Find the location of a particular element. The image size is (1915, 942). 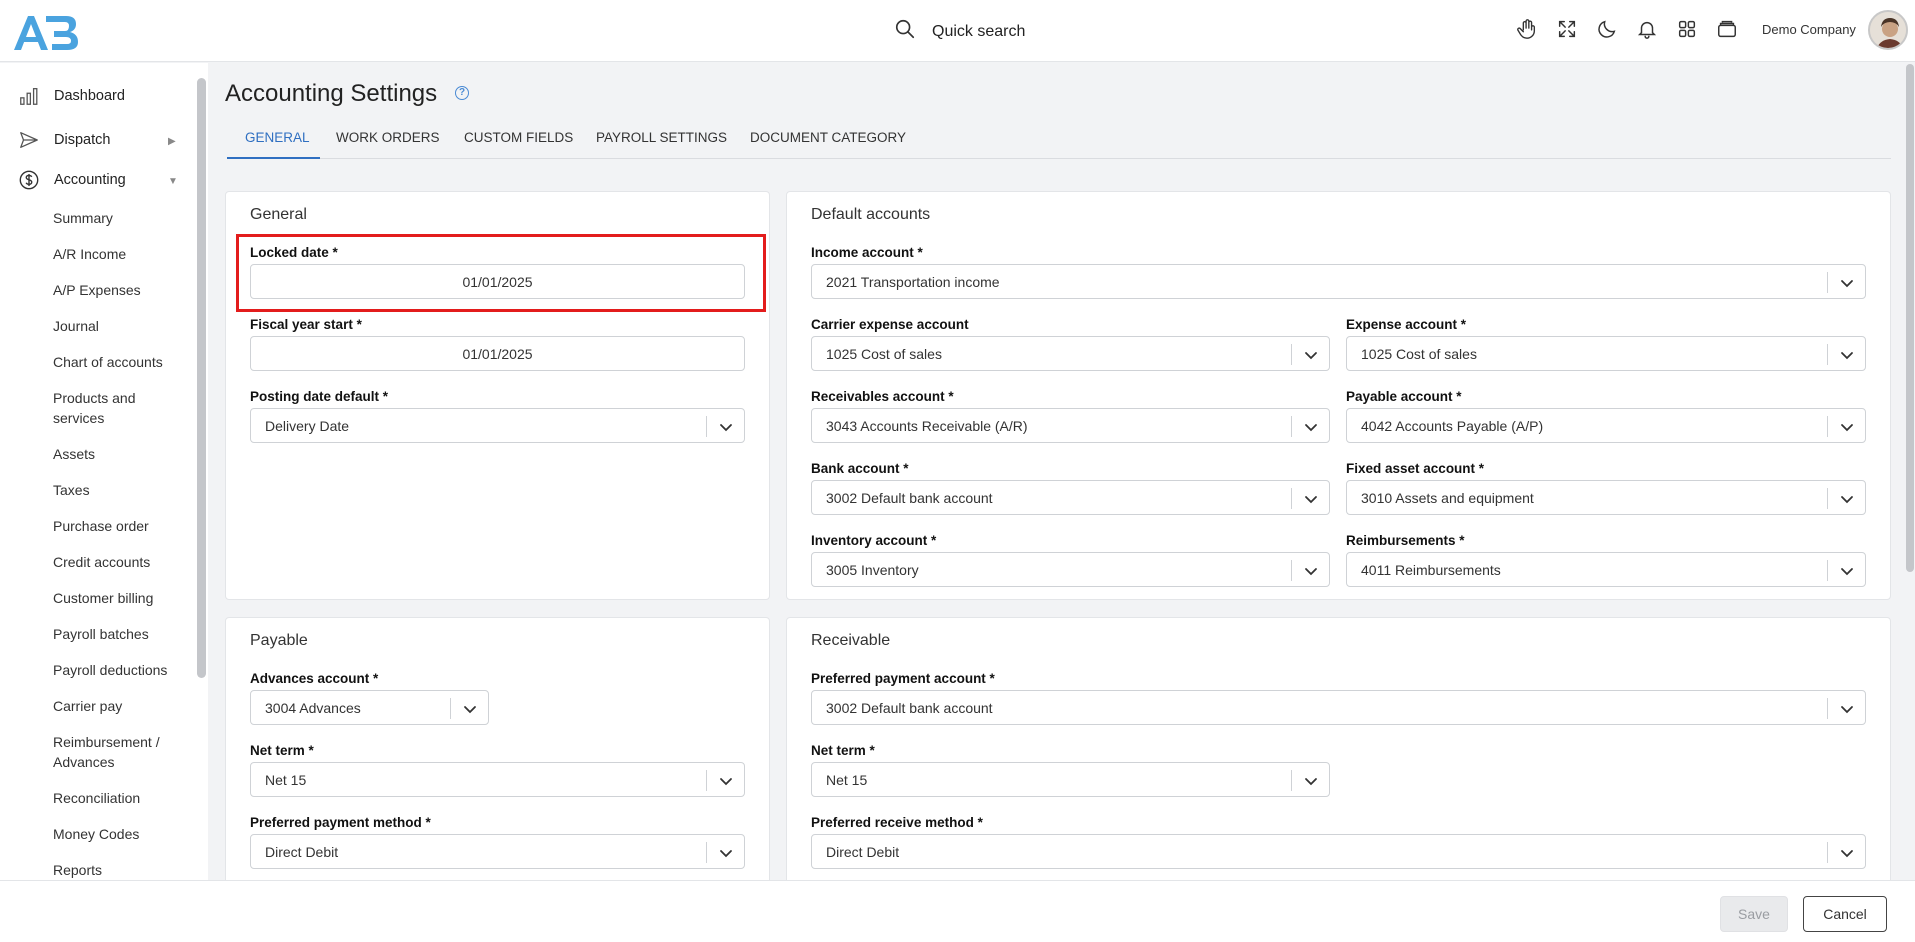

quick-search: Quick search is located at coordinates (959, 31).